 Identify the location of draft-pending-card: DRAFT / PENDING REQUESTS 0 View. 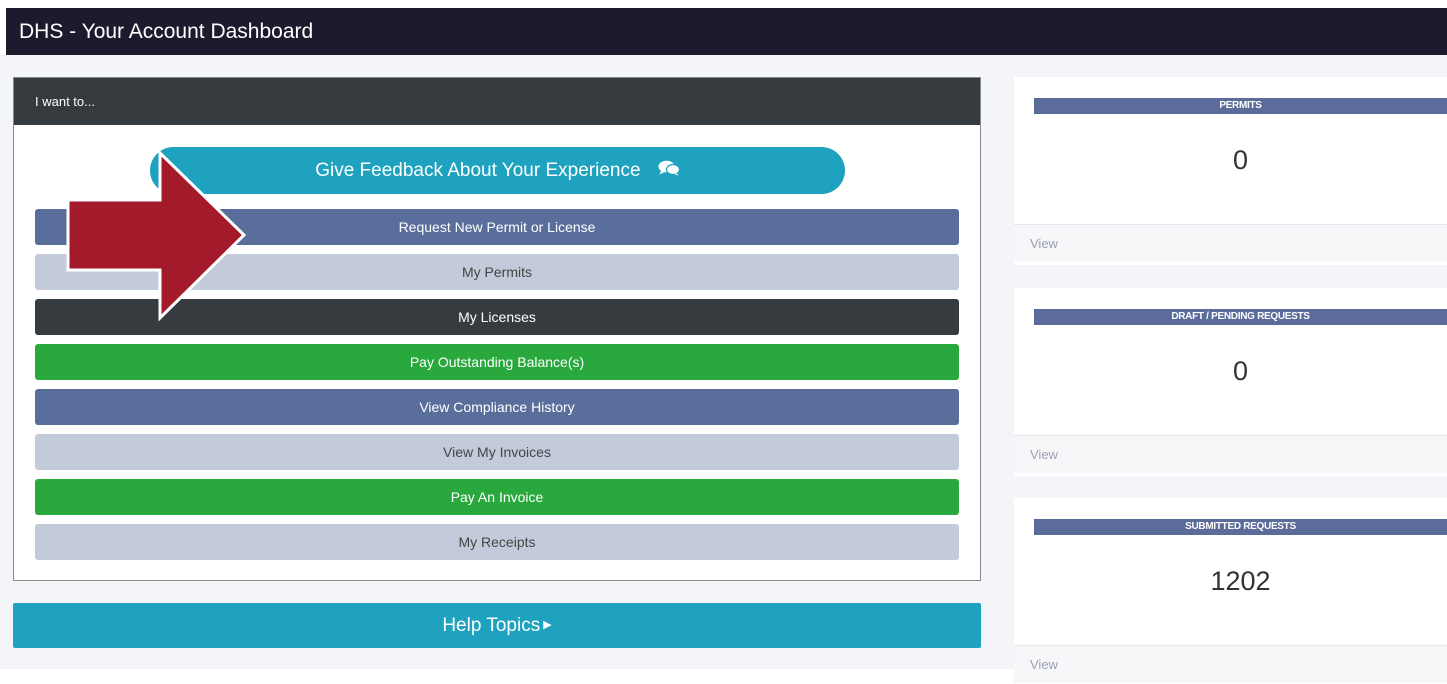
(1230, 382).